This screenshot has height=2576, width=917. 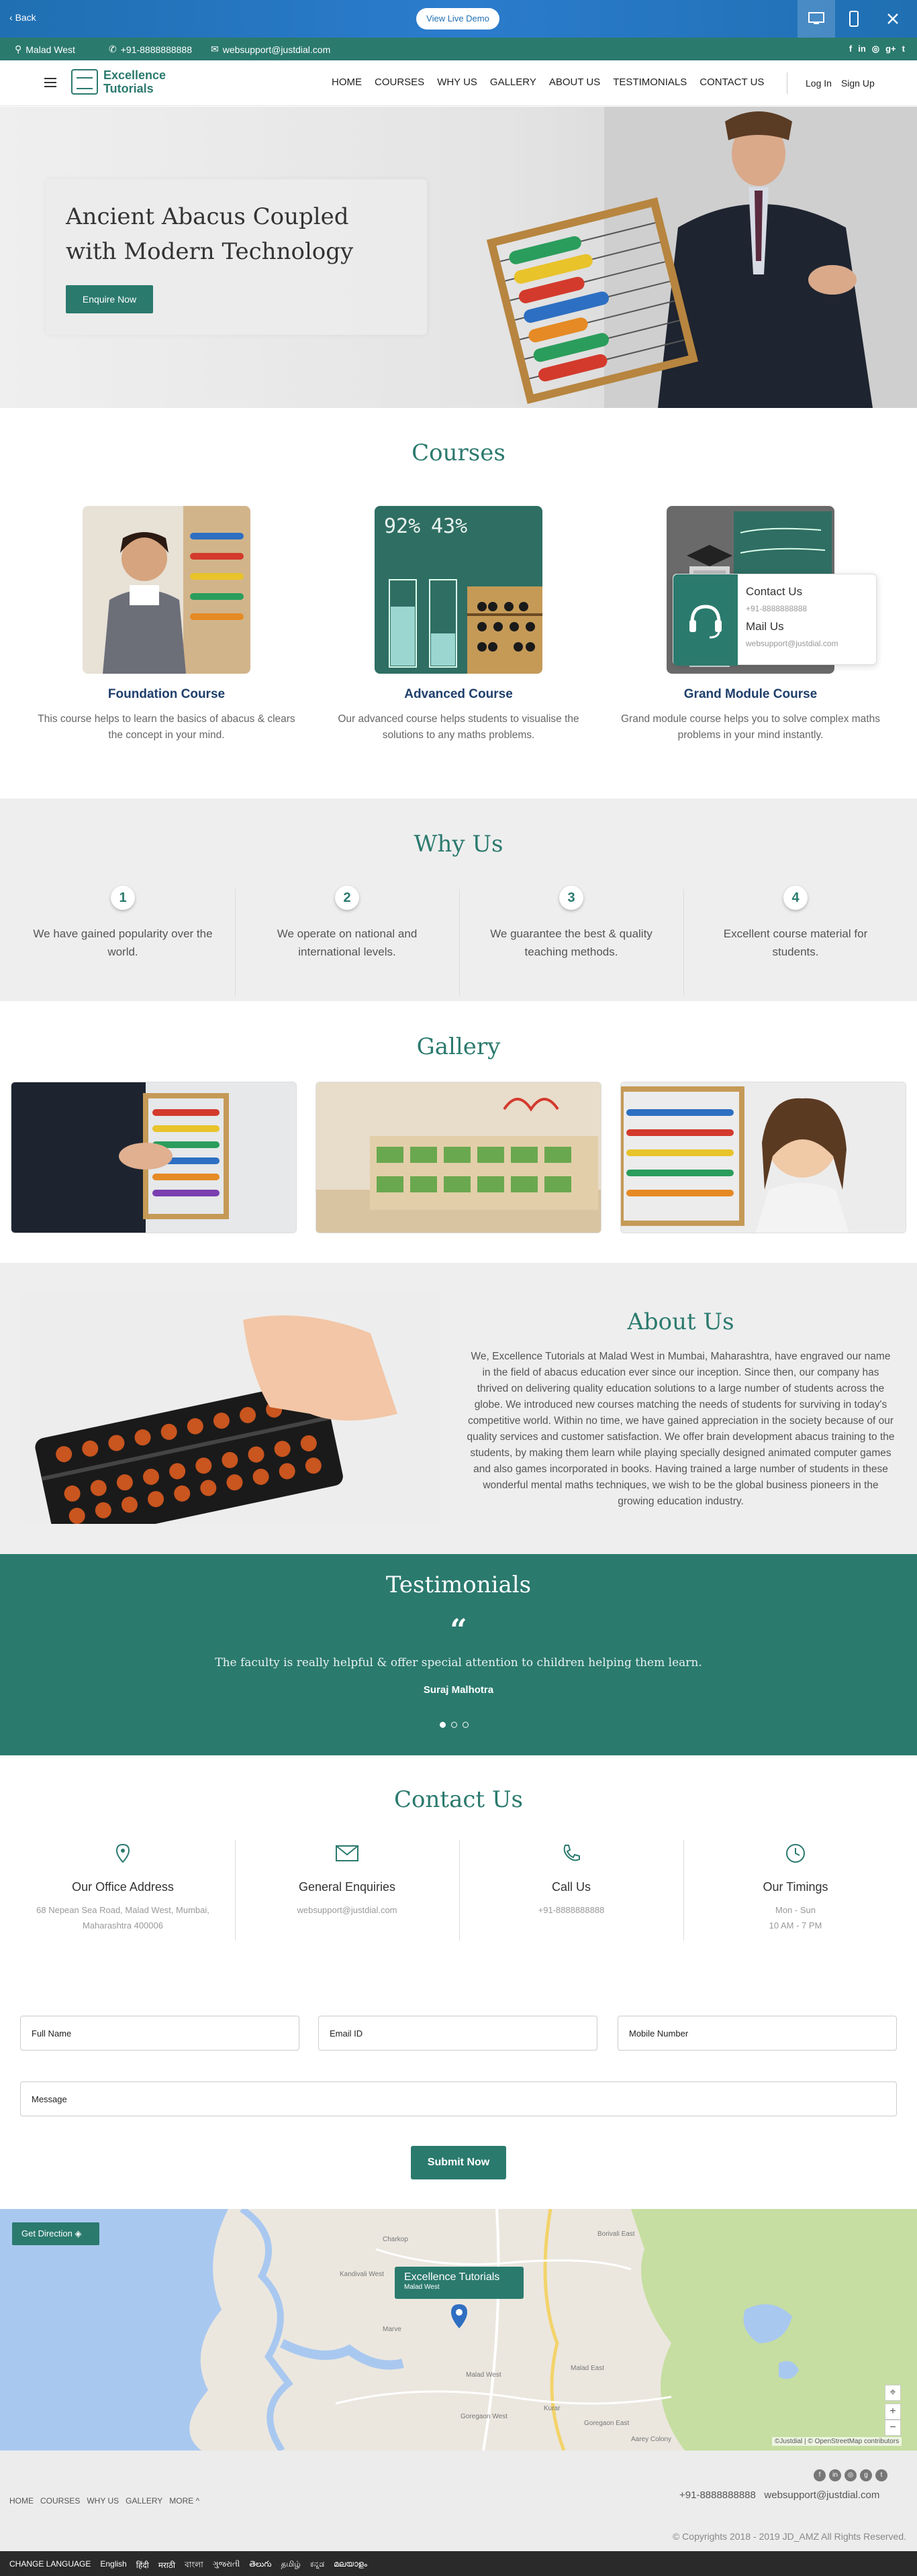 I want to click on course-name: Advanced Course, so click(x=458, y=694).